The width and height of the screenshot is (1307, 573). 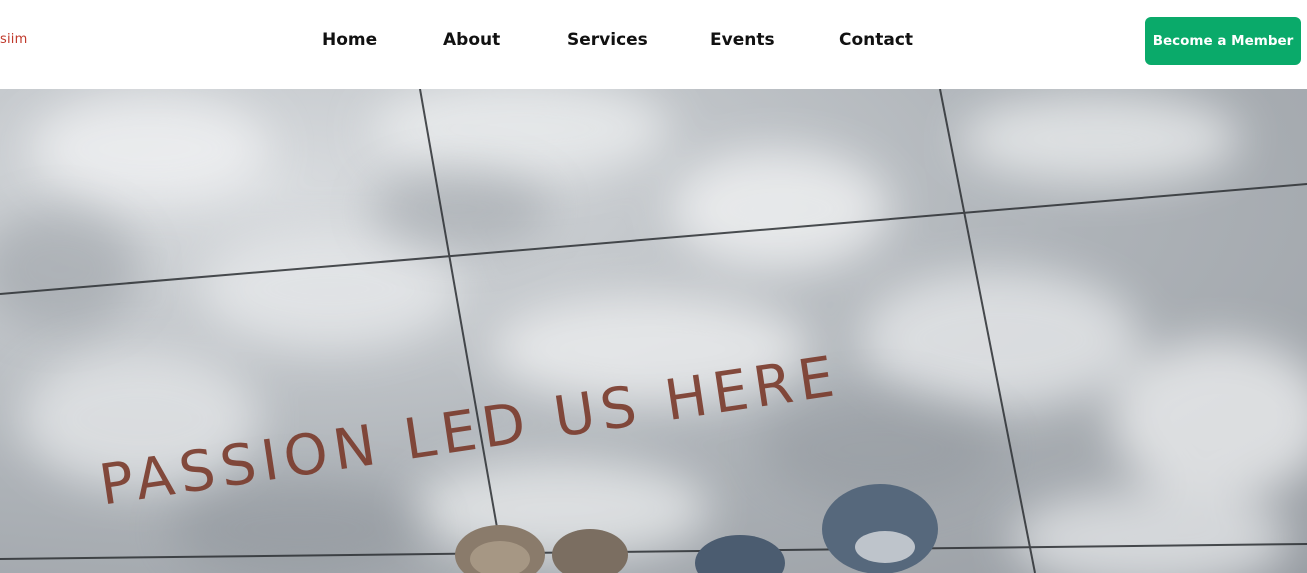 I want to click on nav-contact-link: Contact, so click(x=876, y=40).